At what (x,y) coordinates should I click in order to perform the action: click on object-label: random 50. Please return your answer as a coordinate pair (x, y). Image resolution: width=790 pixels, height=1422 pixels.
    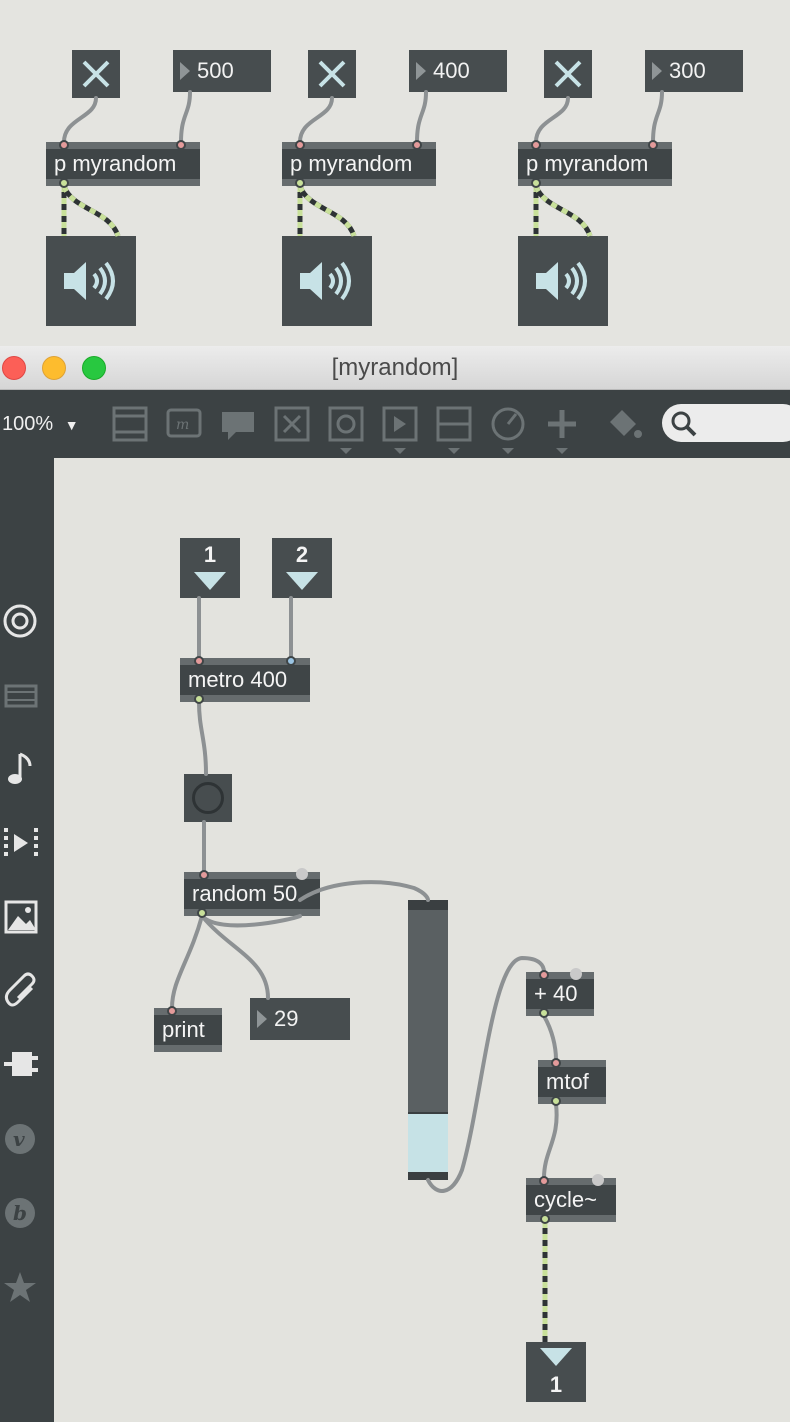
    Looking at the image, I should click on (245, 893).